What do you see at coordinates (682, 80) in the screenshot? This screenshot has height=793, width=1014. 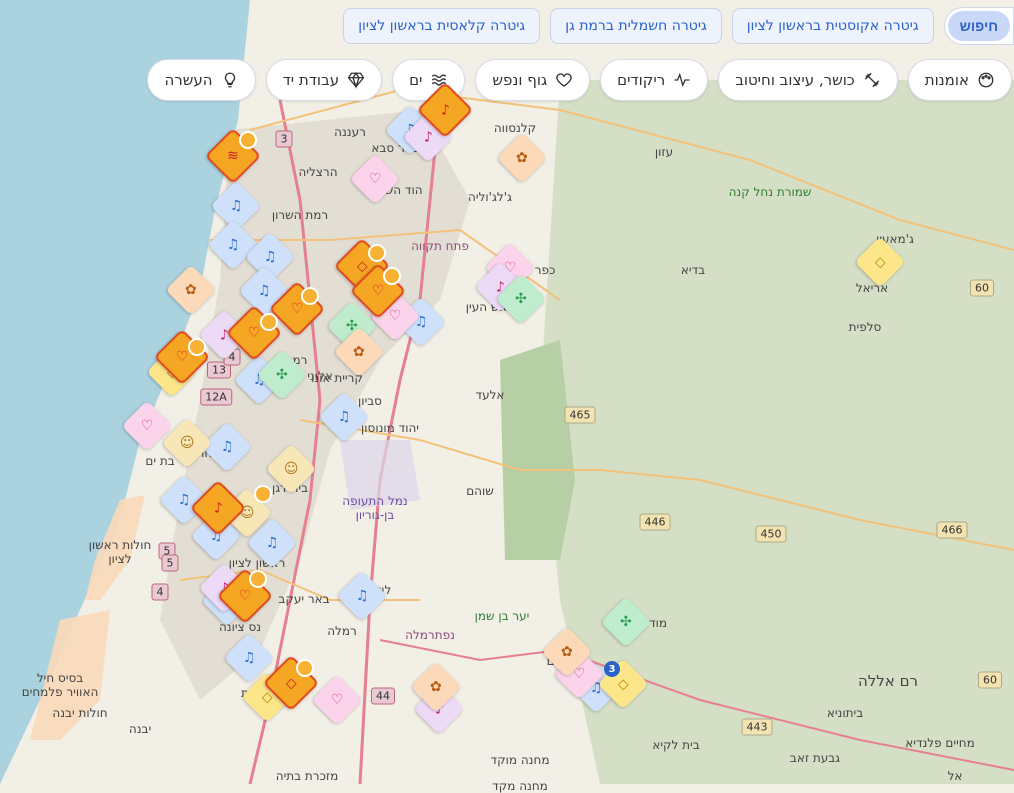 I see `pulse-icon` at bounding box center [682, 80].